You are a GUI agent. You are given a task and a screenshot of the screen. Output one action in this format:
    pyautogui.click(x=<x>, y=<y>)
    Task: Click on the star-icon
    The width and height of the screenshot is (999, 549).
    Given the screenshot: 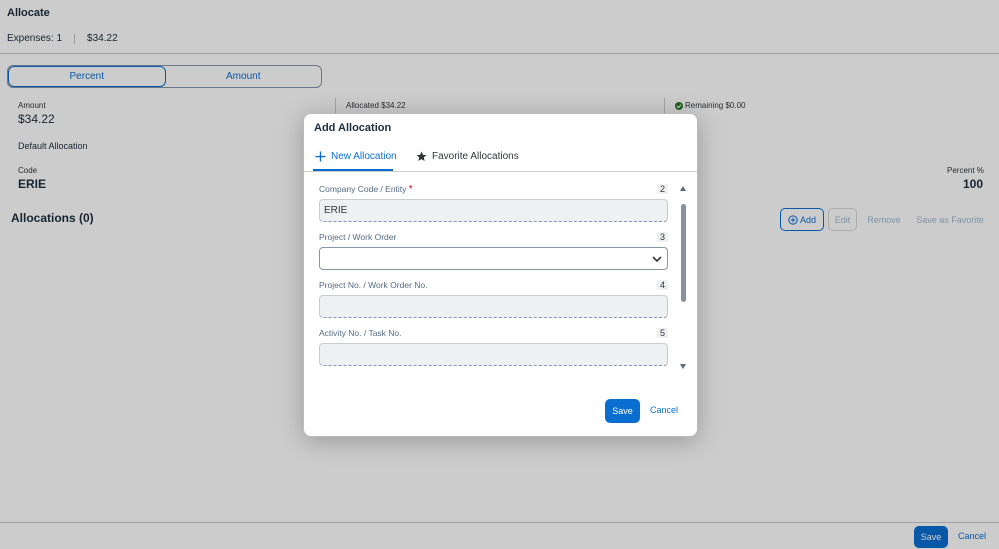 What is the action you would take?
    pyautogui.click(x=421, y=156)
    